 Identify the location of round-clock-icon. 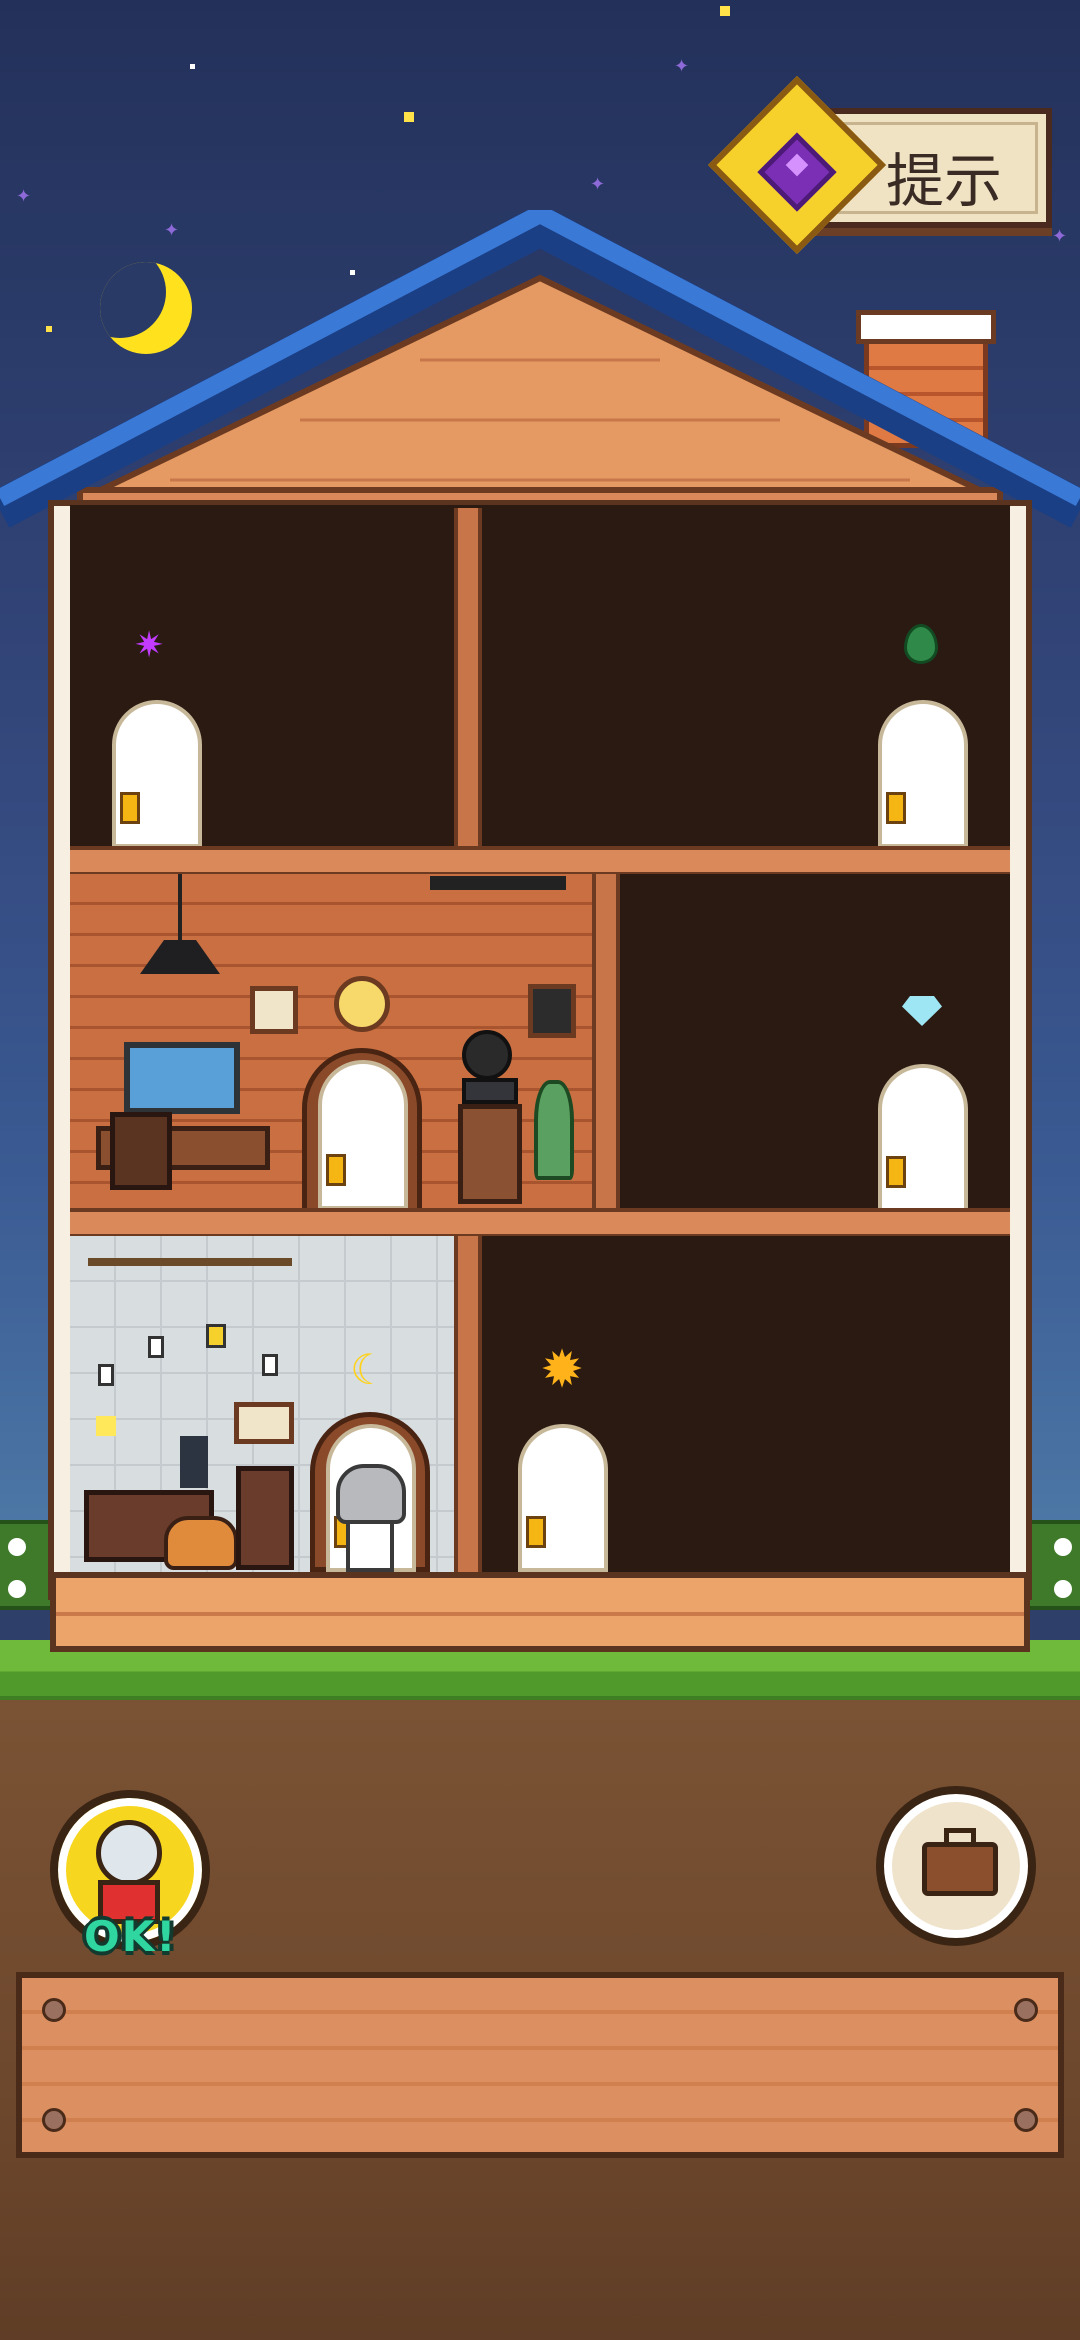
(362, 1004).